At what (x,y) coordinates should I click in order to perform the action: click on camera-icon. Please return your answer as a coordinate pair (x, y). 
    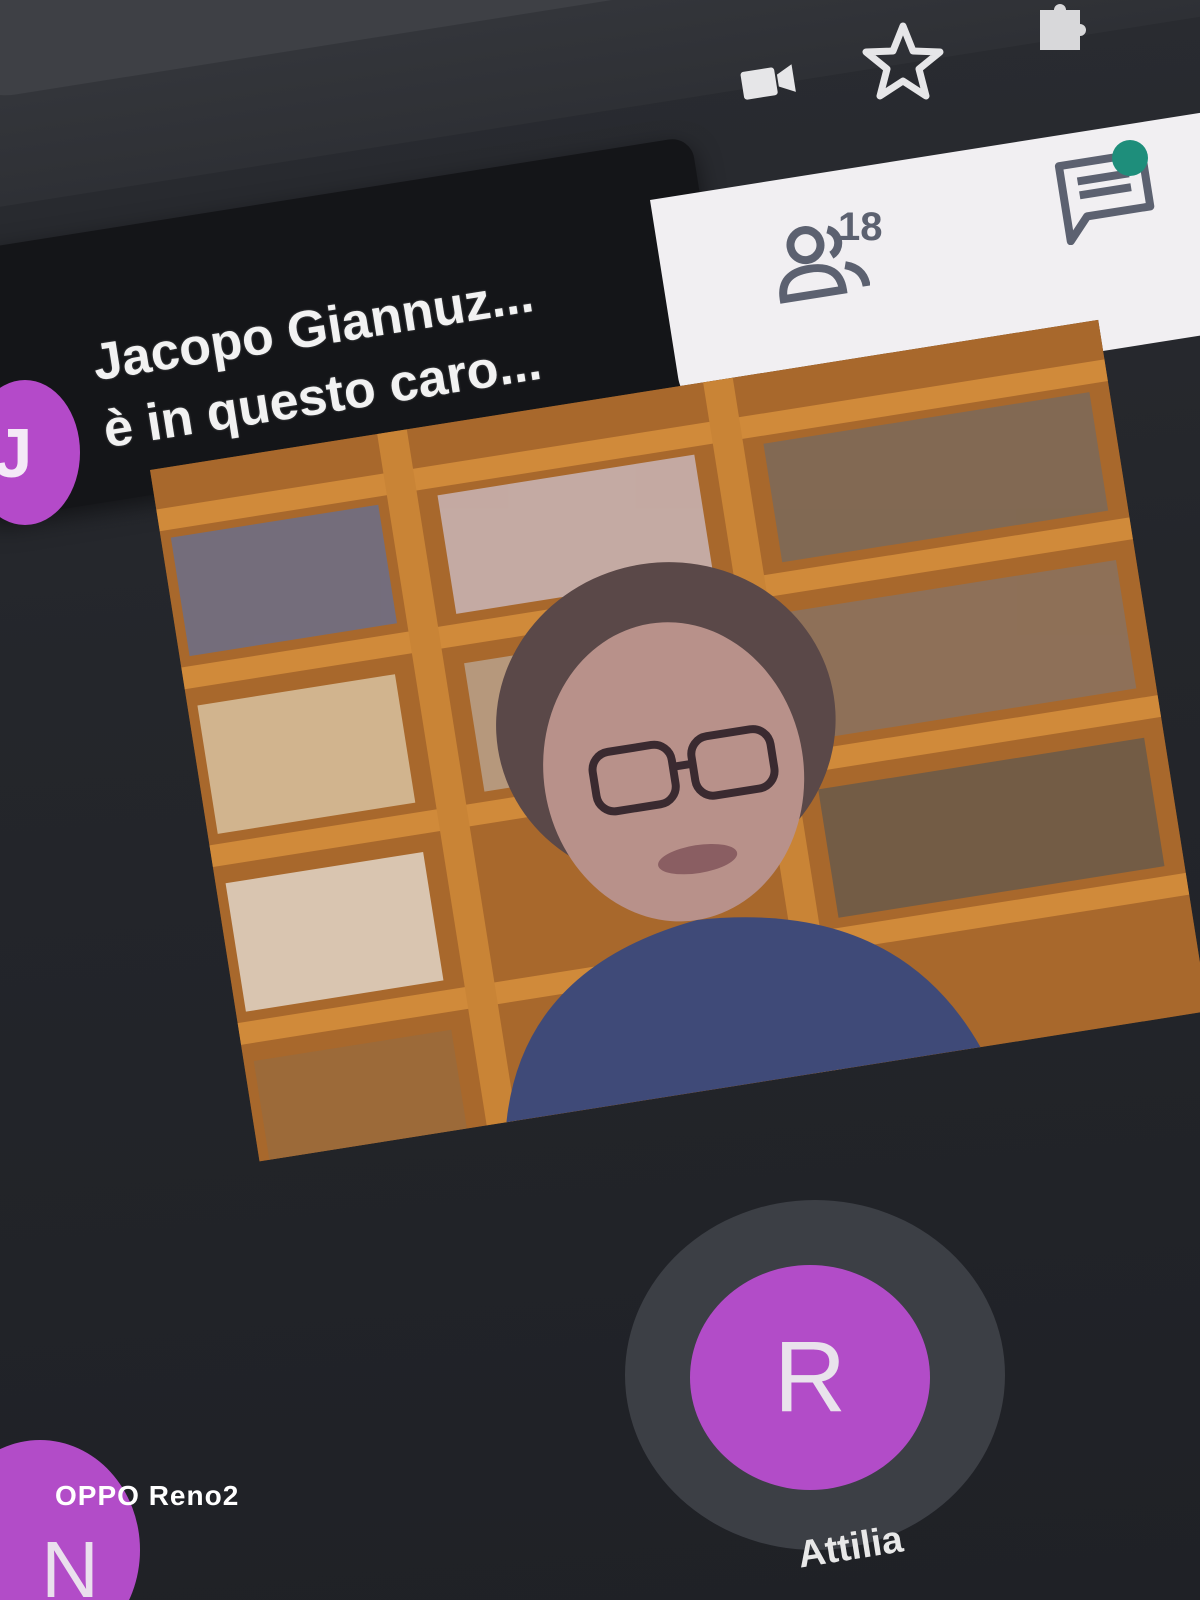
    Looking at the image, I should click on (769, 82).